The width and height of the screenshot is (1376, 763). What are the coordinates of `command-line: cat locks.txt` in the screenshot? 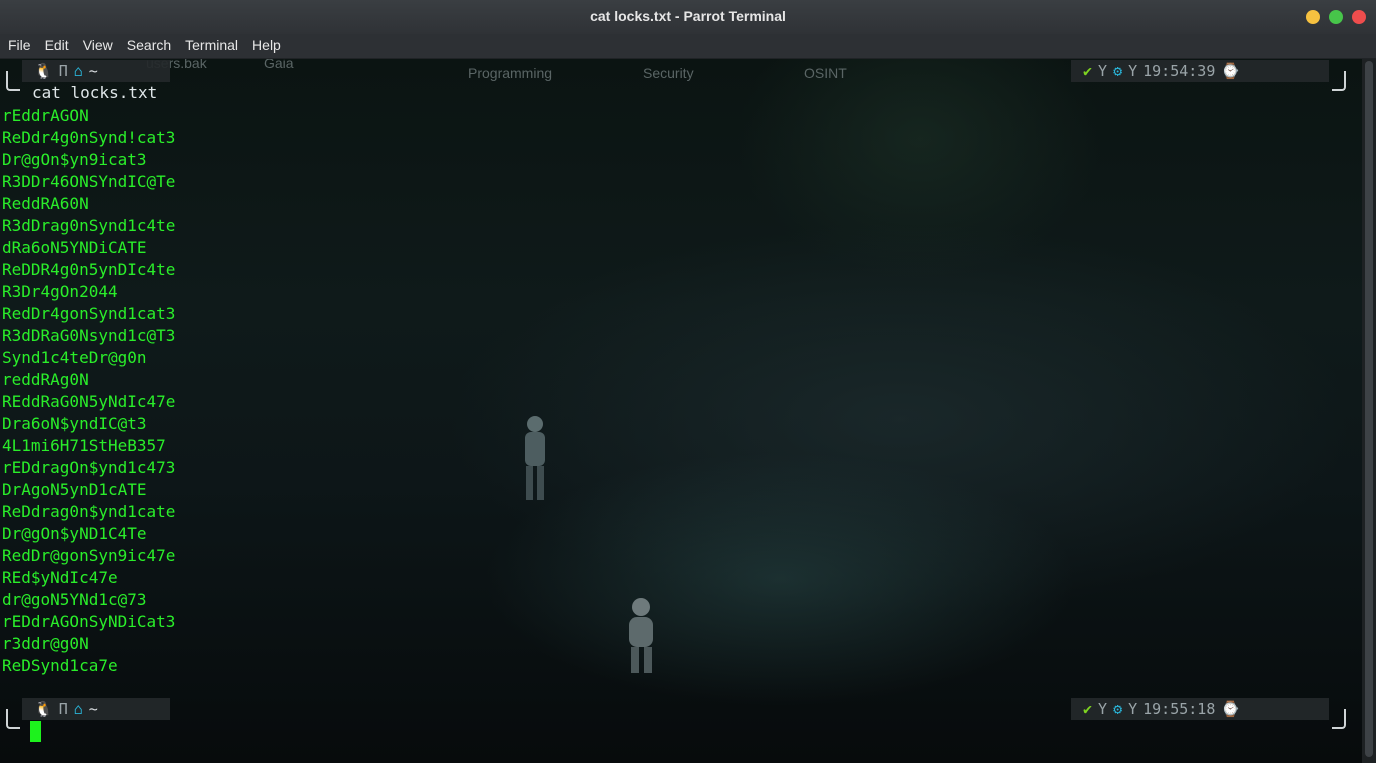 It's located at (95, 92).